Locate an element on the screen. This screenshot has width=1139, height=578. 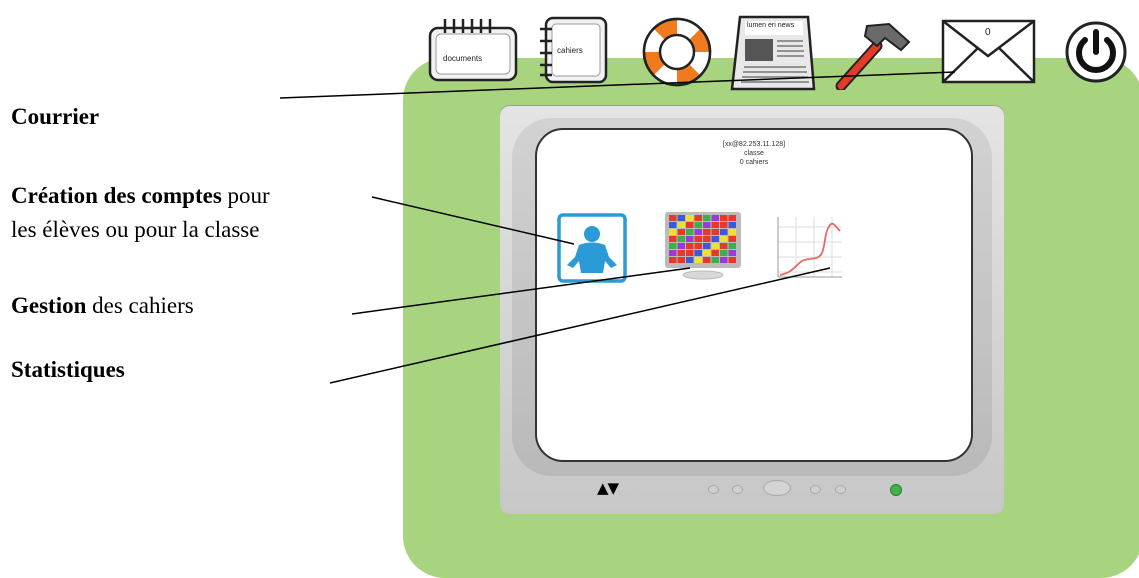
annotation-gestion: Gestion des cahiers is located at coordinates (102, 306).